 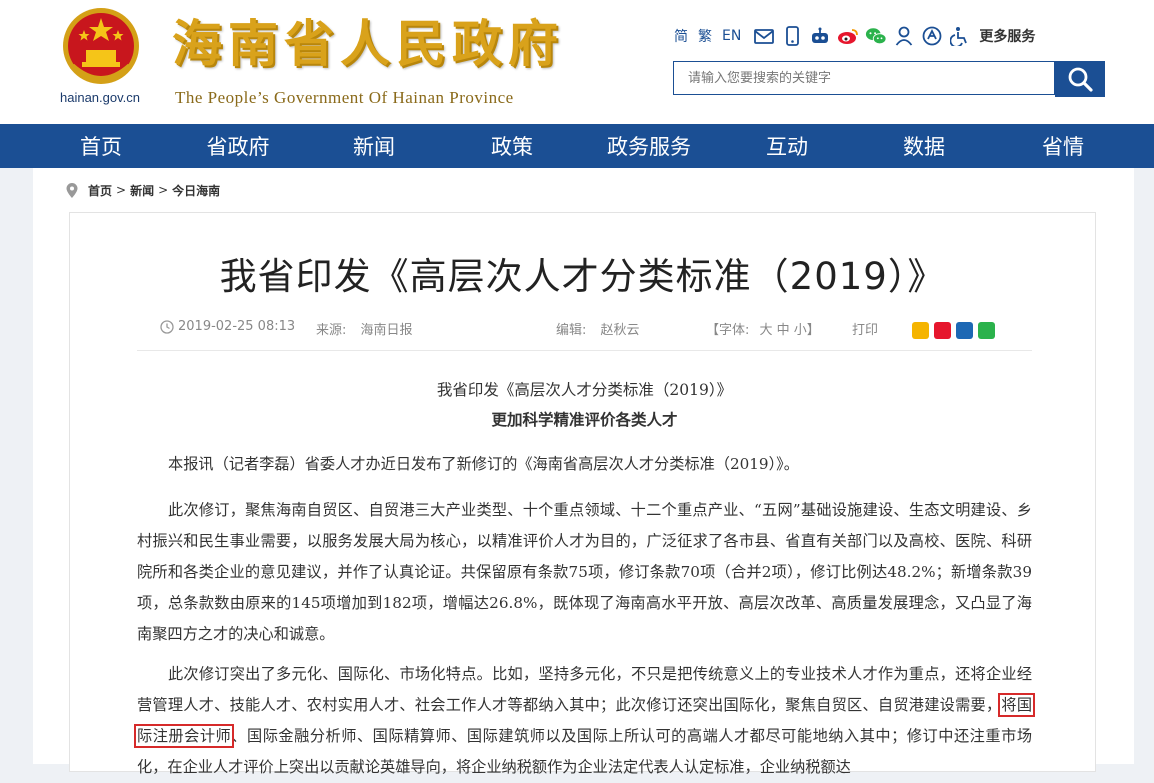 I want to click on search-icon, so click(x=1080, y=79).